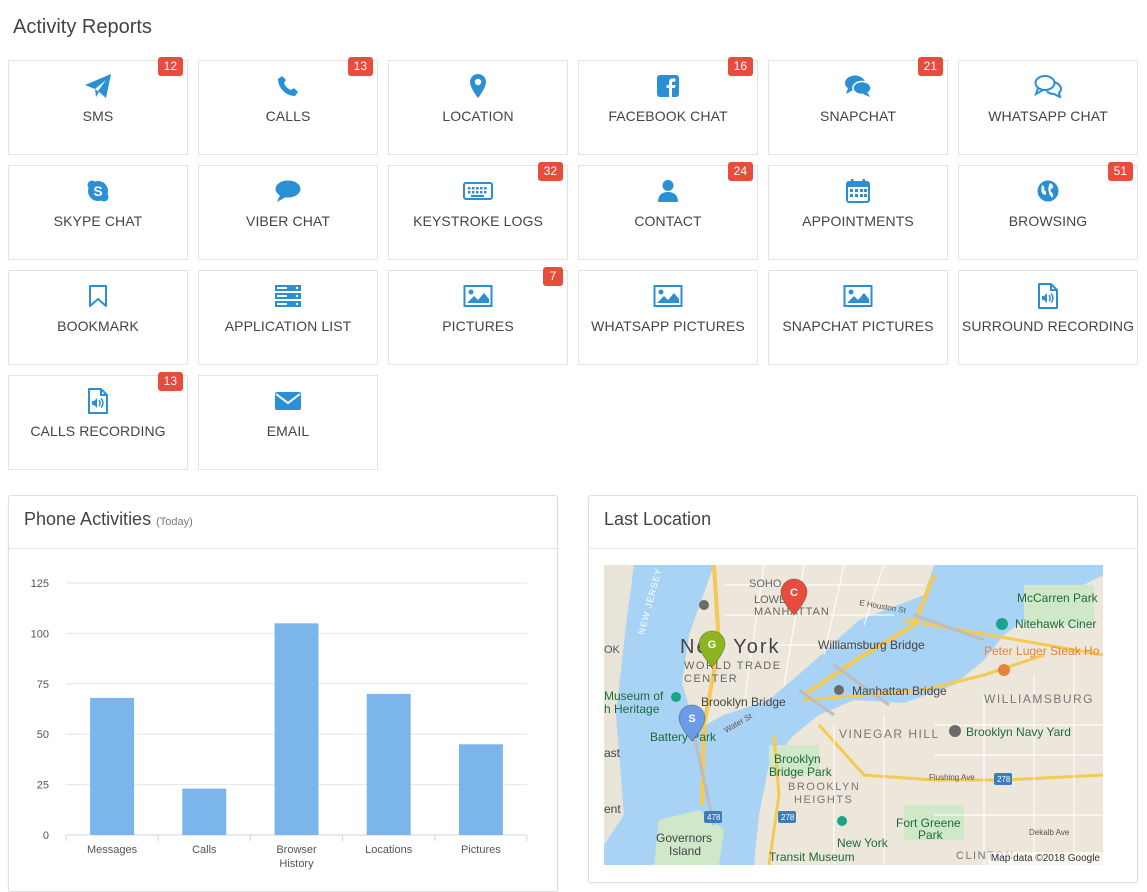 Image resolution: width=1147 pixels, height=892 pixels. What do you see at coordinates (668, 317) in the screenshot?
I see `tile-whatsapp-pictures: WHATSAPP PICTURES` at bounding box center [668, 317].